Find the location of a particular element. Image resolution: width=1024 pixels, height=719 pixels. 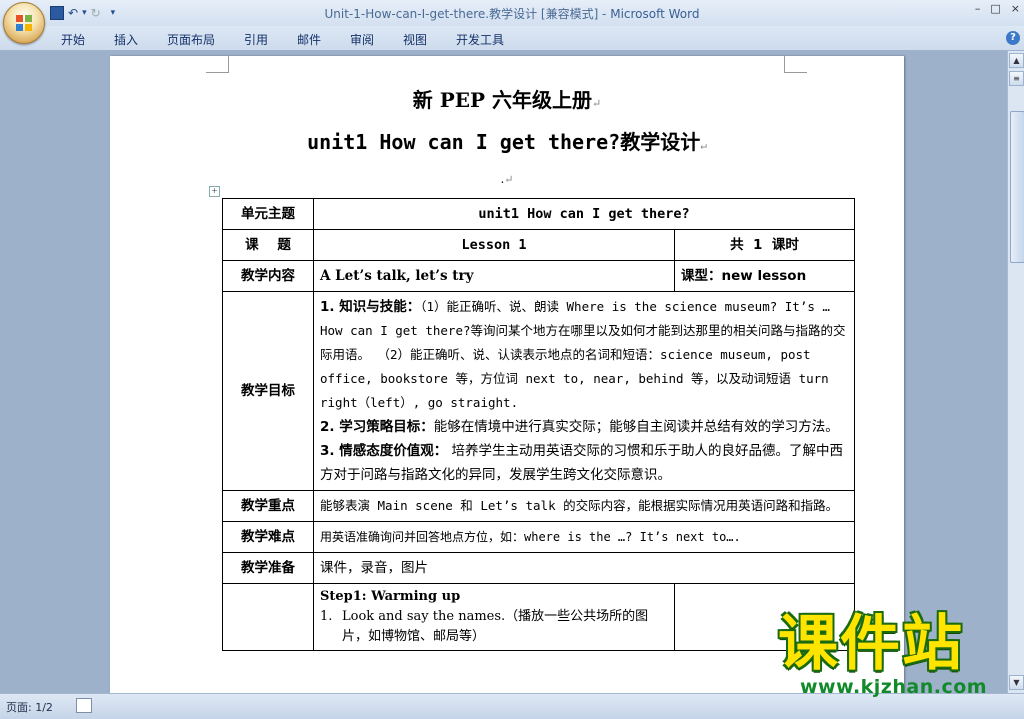

table-row: 教学准备 课件，录音，图片 is located at coordinates (539, 568).